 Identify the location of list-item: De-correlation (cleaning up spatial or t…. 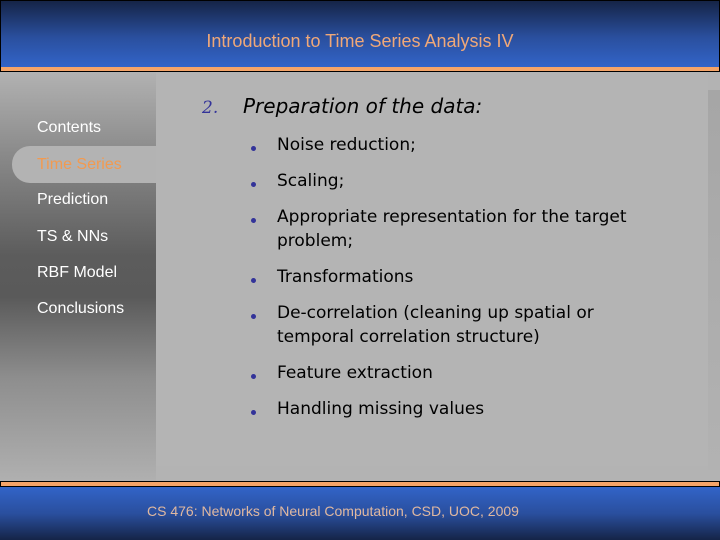
(435, 325).